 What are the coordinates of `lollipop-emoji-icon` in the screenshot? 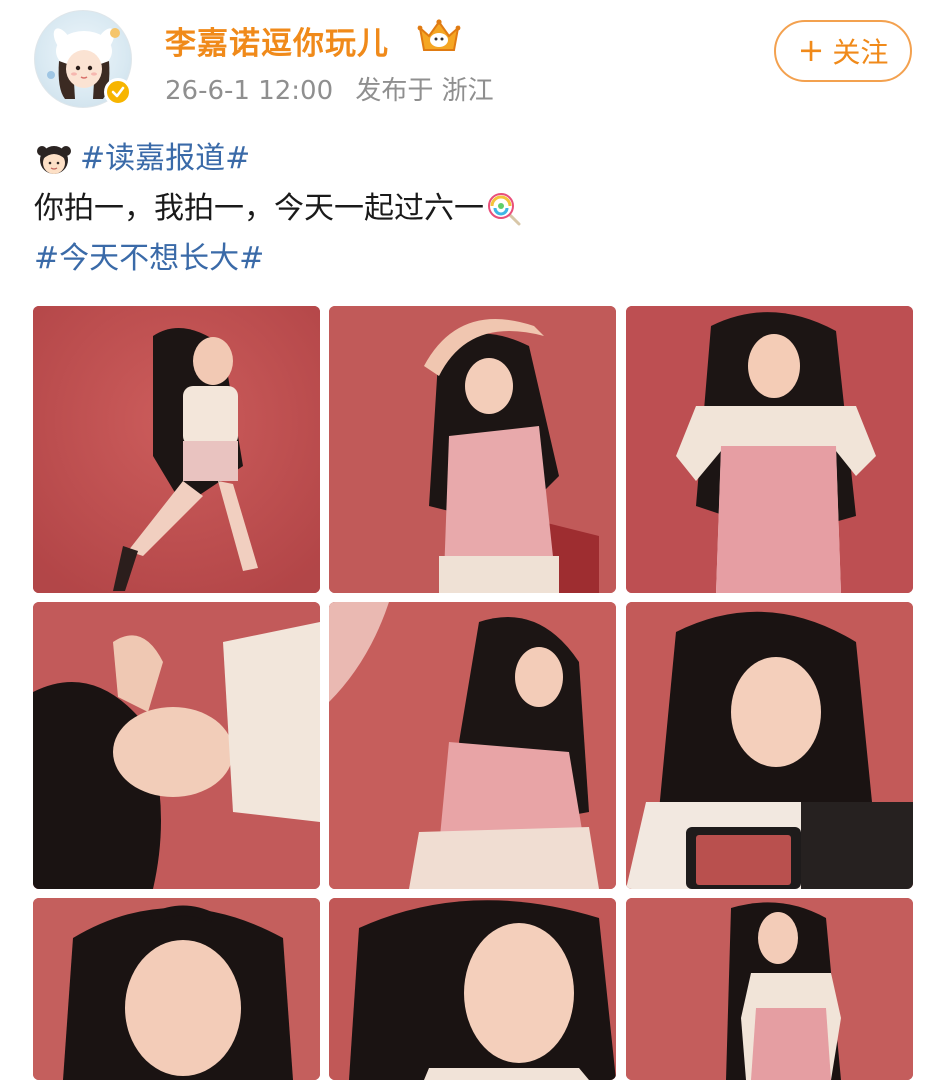 It's located at (504, 209).